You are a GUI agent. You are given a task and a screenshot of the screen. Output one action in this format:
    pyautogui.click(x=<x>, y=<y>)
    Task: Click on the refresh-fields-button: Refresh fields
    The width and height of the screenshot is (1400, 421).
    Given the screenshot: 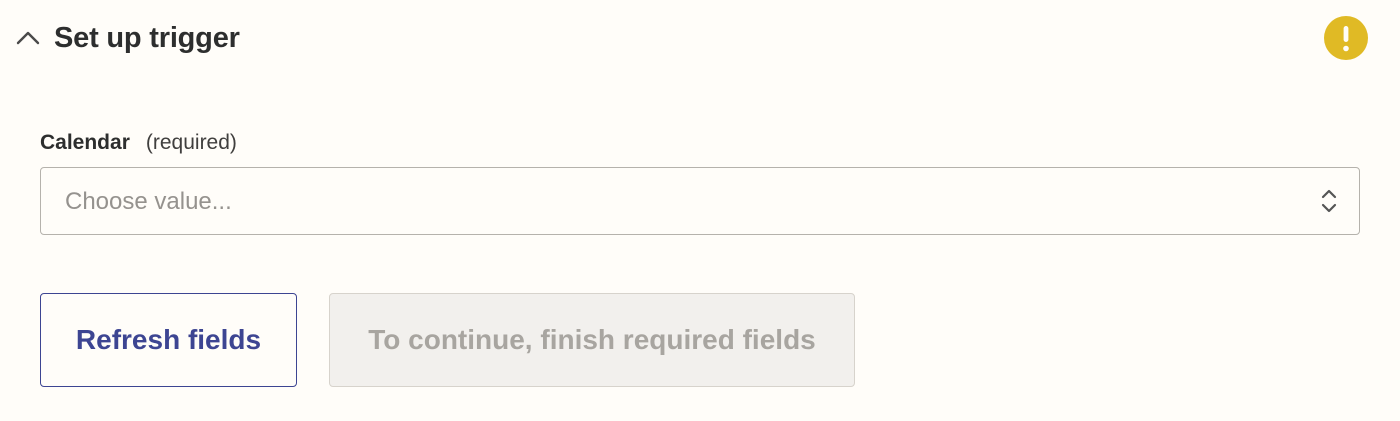 What is the action you would take?
    pyautogui.click(x=168, y=340)
    